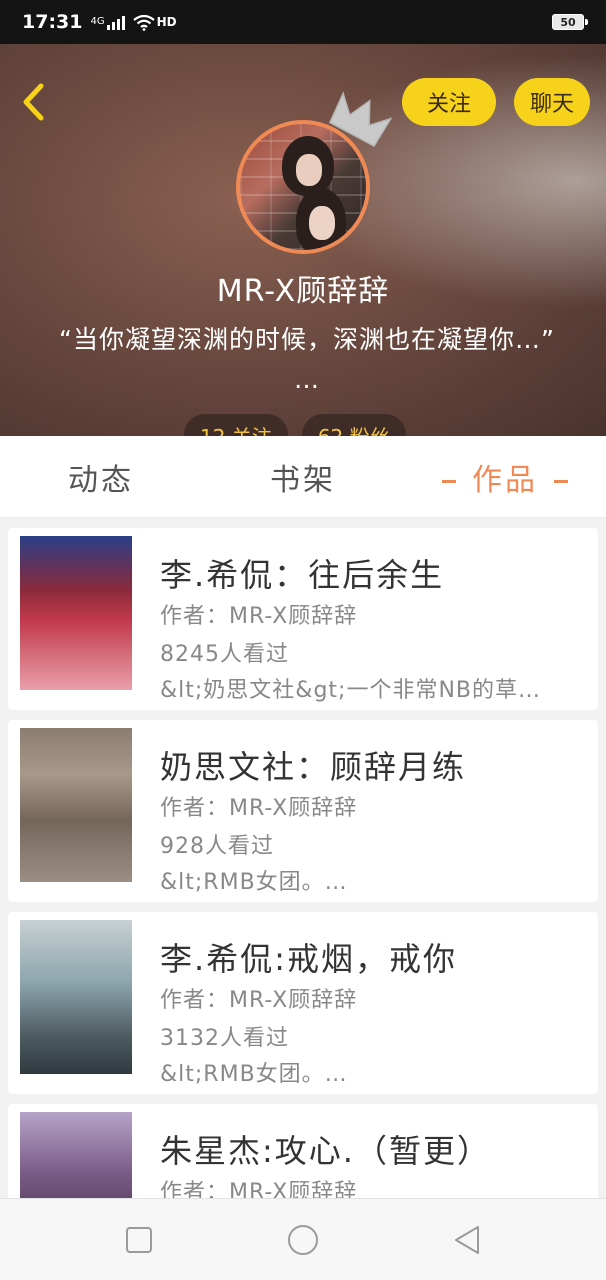  Describe the element at coordinates (97, 21) in the screenshot. I see `network-type: 4G` at that location.